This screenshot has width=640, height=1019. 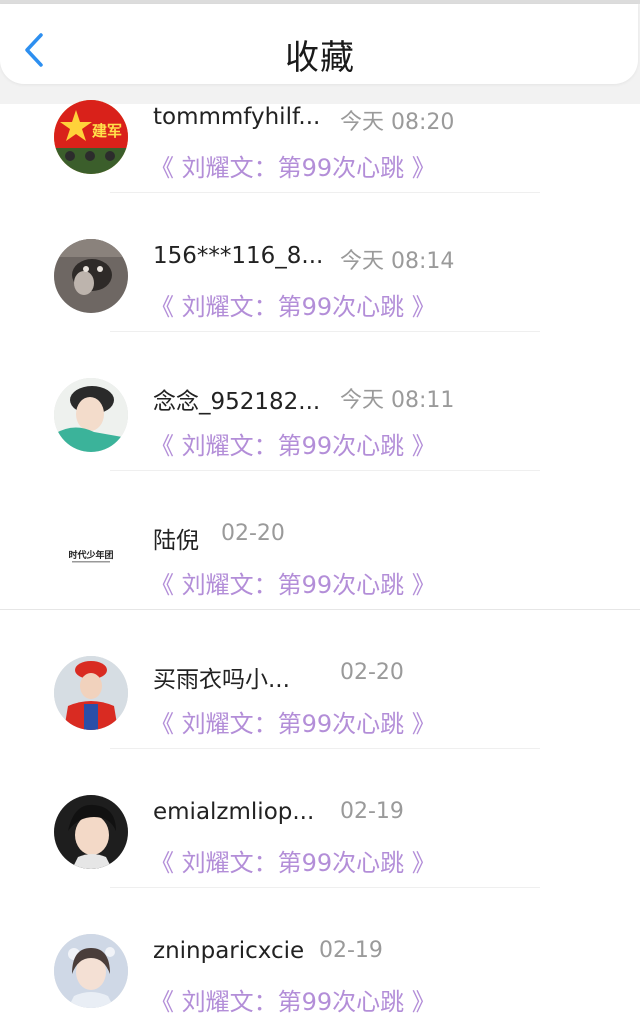 I want to click on timestamp: 今天 08:11, so click(x=397, y=400).